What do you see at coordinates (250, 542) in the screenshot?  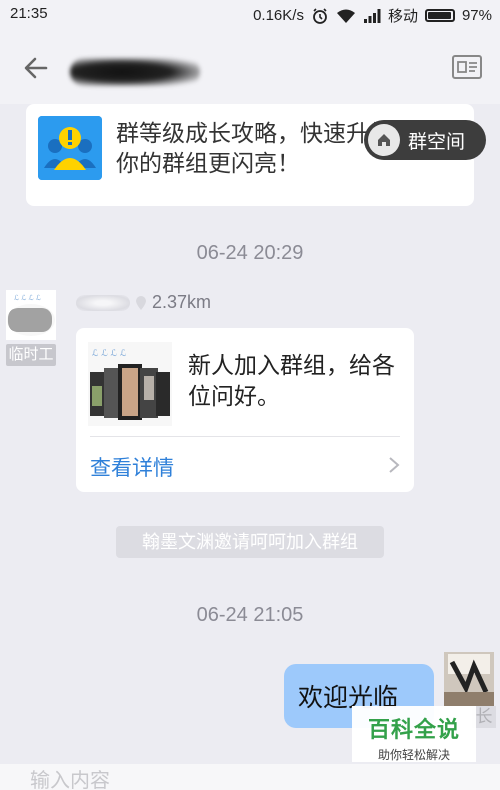 I see `system-notice: 翰墨文渊邀请呵呵加入群组` at bounding box center [250, 542].